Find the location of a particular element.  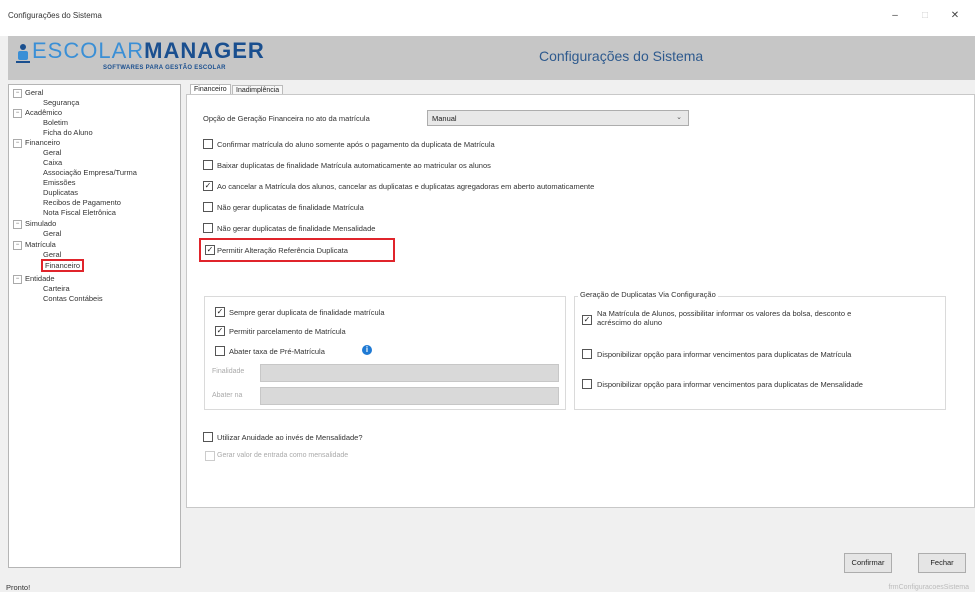

tree-item-matricula-geral: Geral is located at coordinates (52, 254).